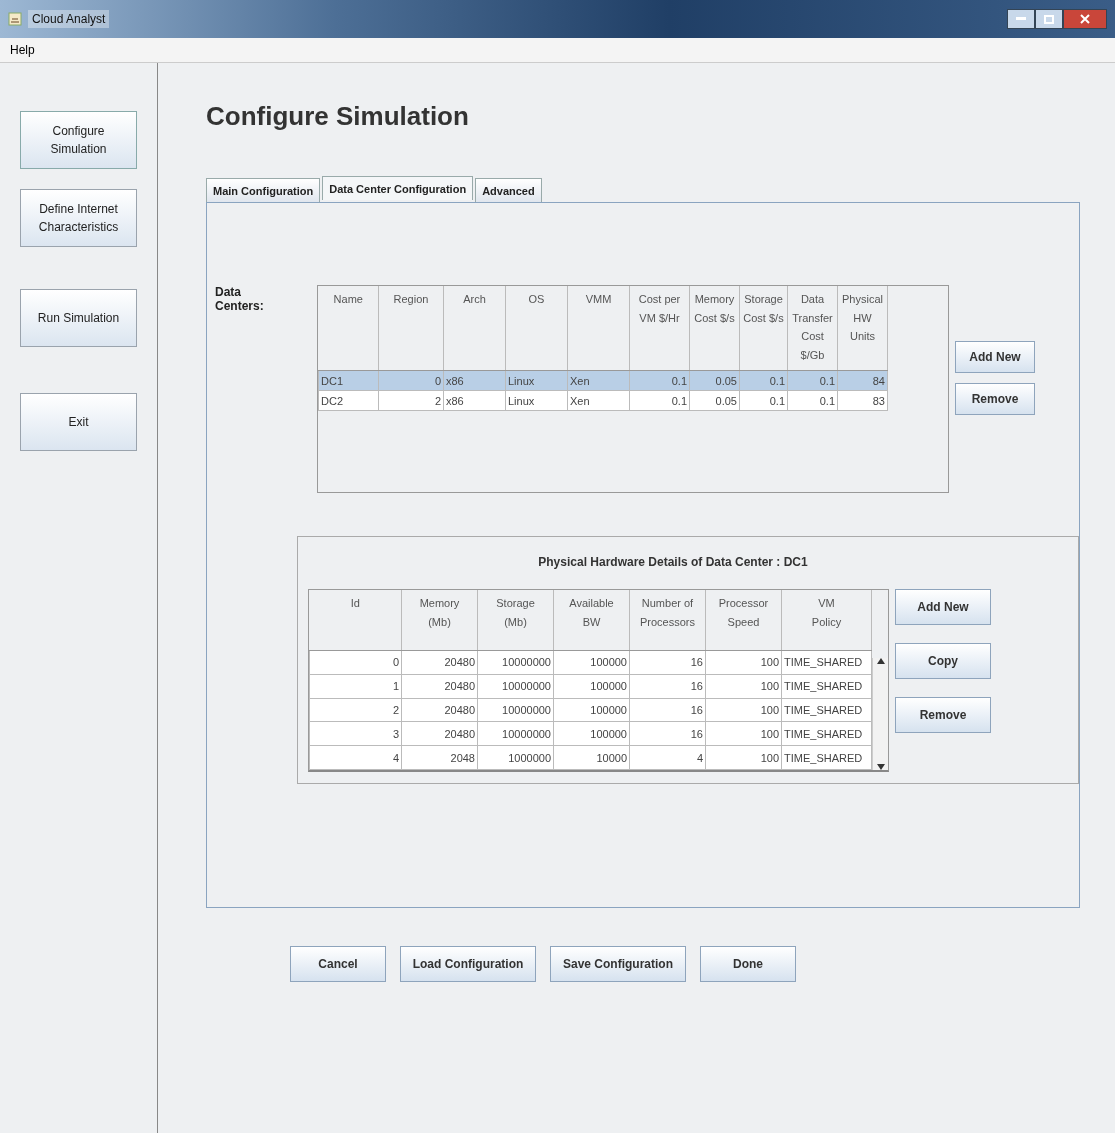 The image size is (1115, 1133). Describe the element at coordinates (862, 328) in the screenshot. I see `column-header: Physical HW Units` at that location.